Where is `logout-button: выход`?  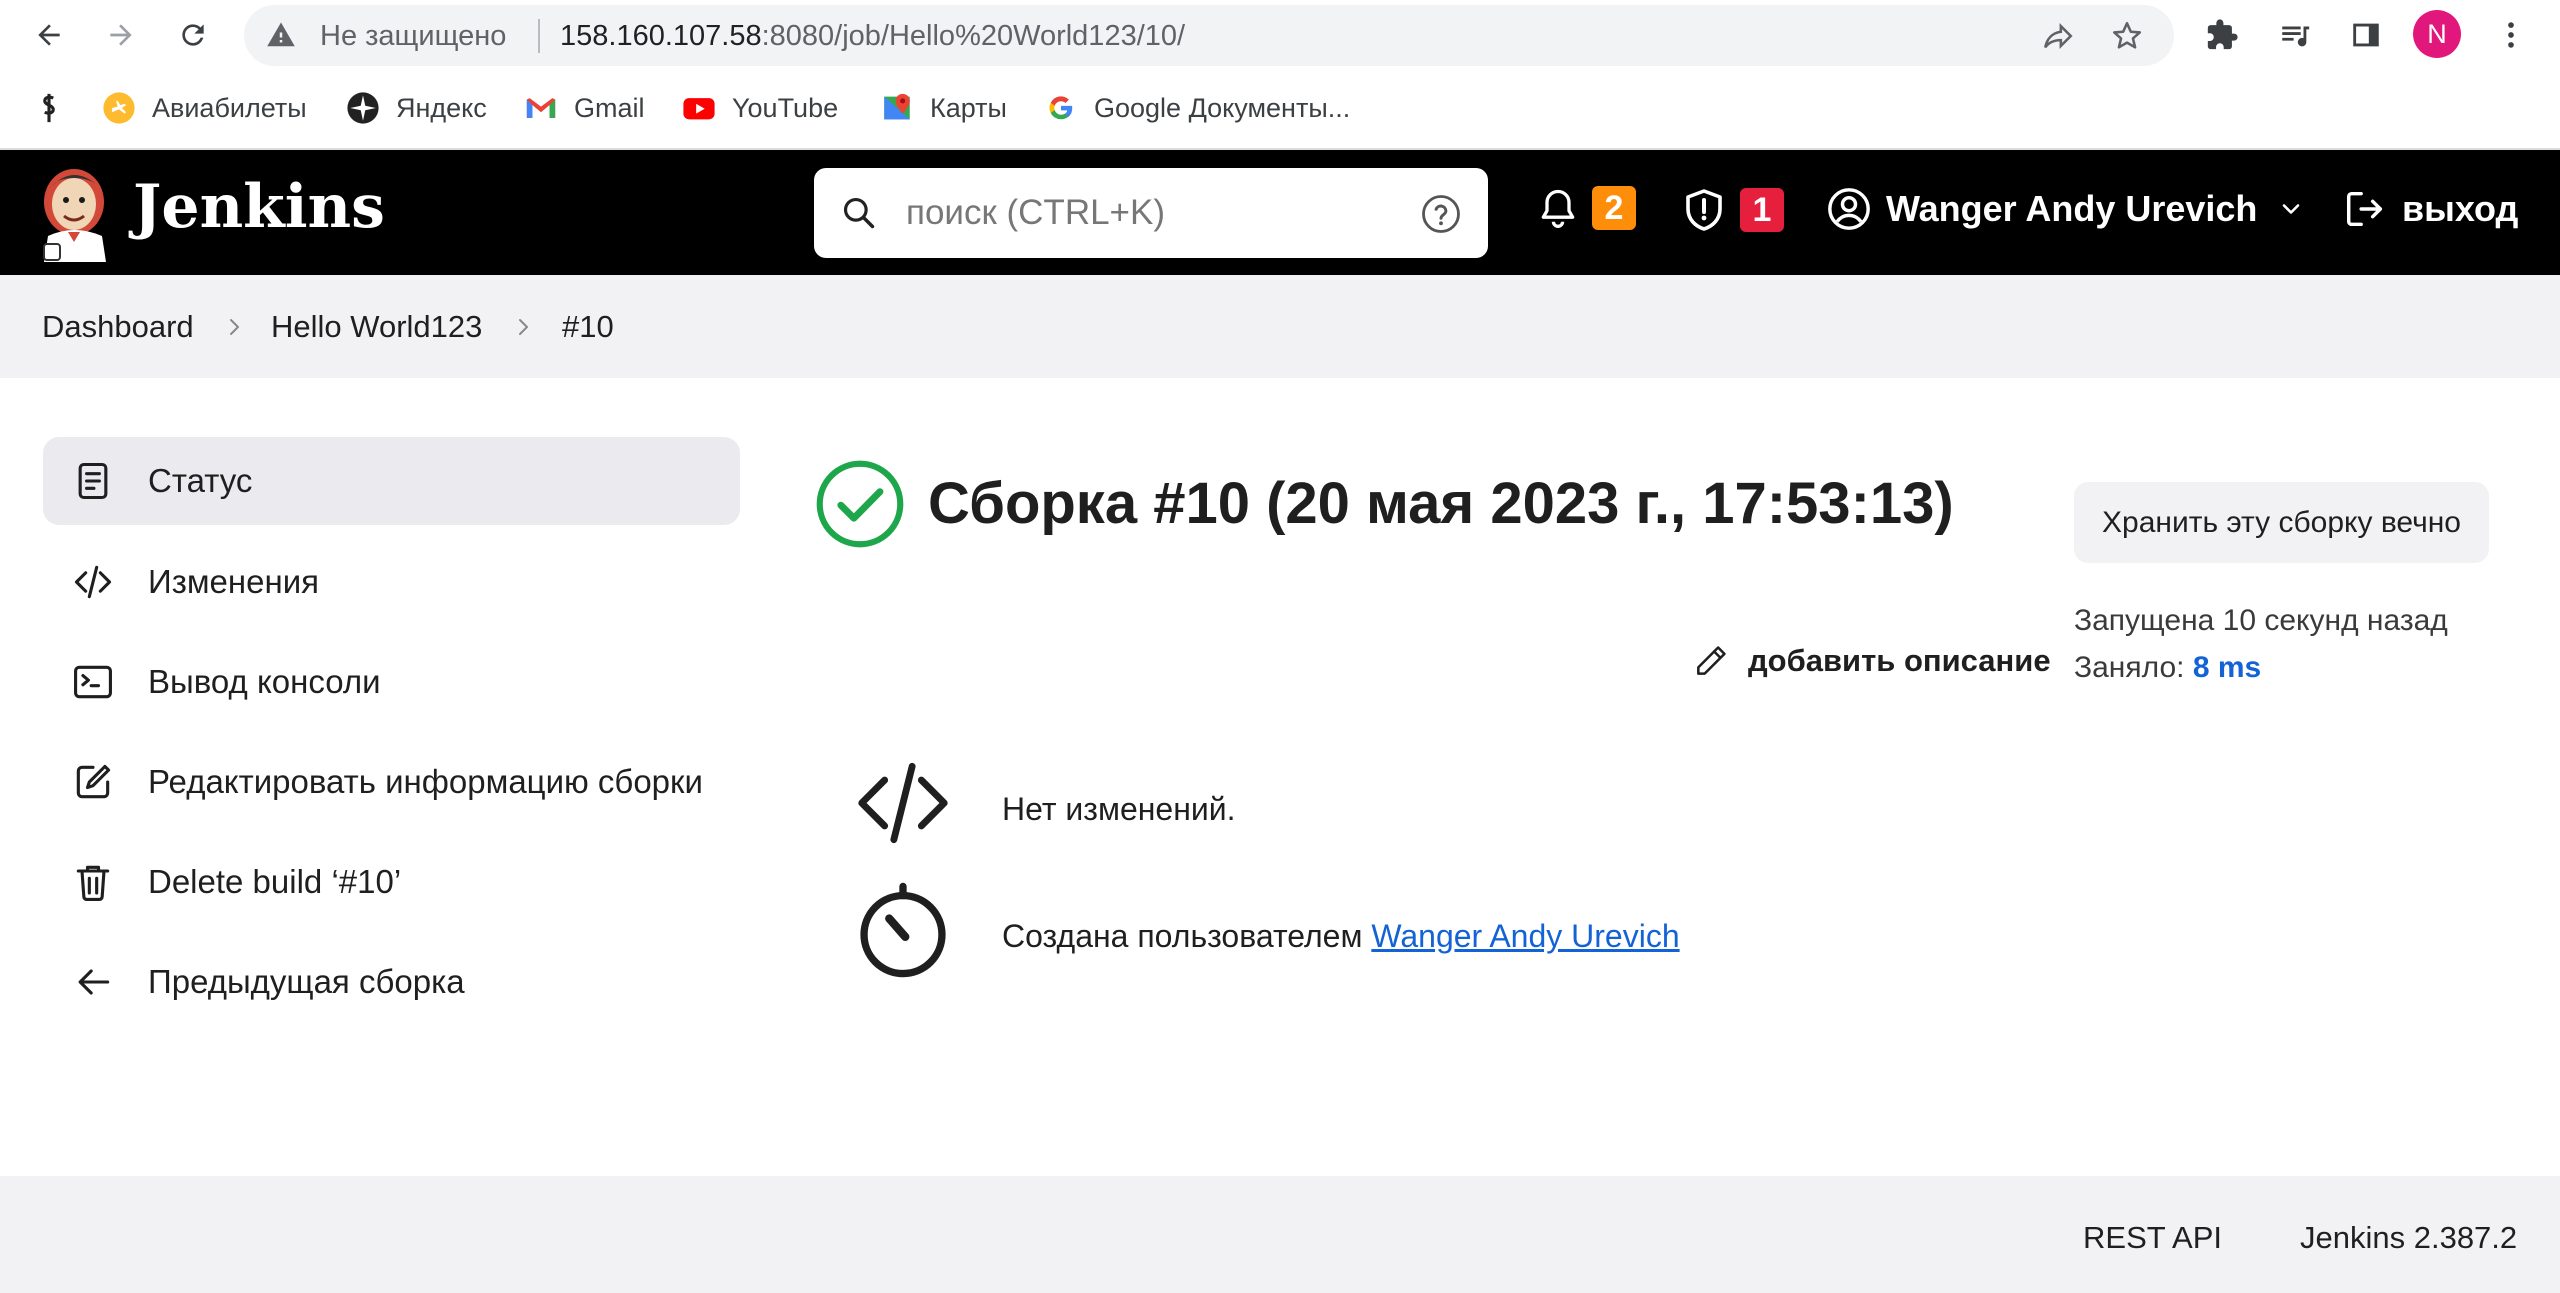 logout-button: выход is located at coordinates (2430, 209).